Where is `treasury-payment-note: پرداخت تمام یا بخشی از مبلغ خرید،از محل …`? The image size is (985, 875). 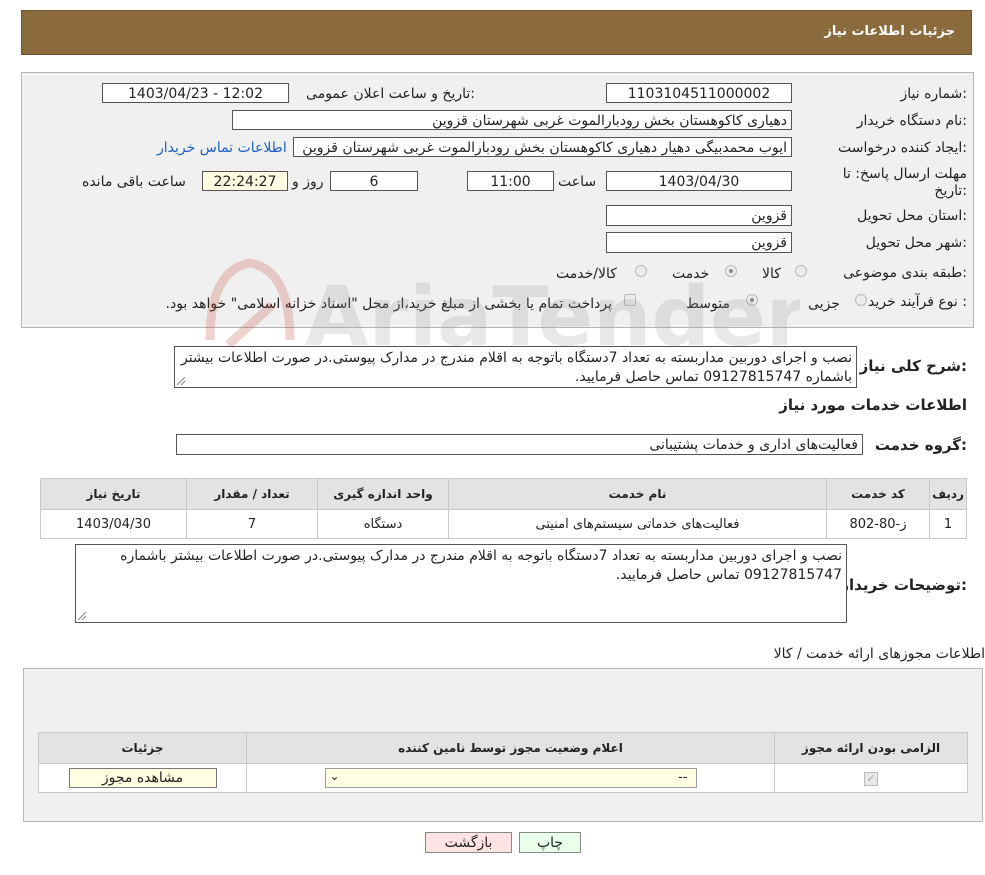 treasury-payment-note: پرداخت تمام یا بخشی از مبلغ خرید،از محل … is located at coordinates (388, 304).